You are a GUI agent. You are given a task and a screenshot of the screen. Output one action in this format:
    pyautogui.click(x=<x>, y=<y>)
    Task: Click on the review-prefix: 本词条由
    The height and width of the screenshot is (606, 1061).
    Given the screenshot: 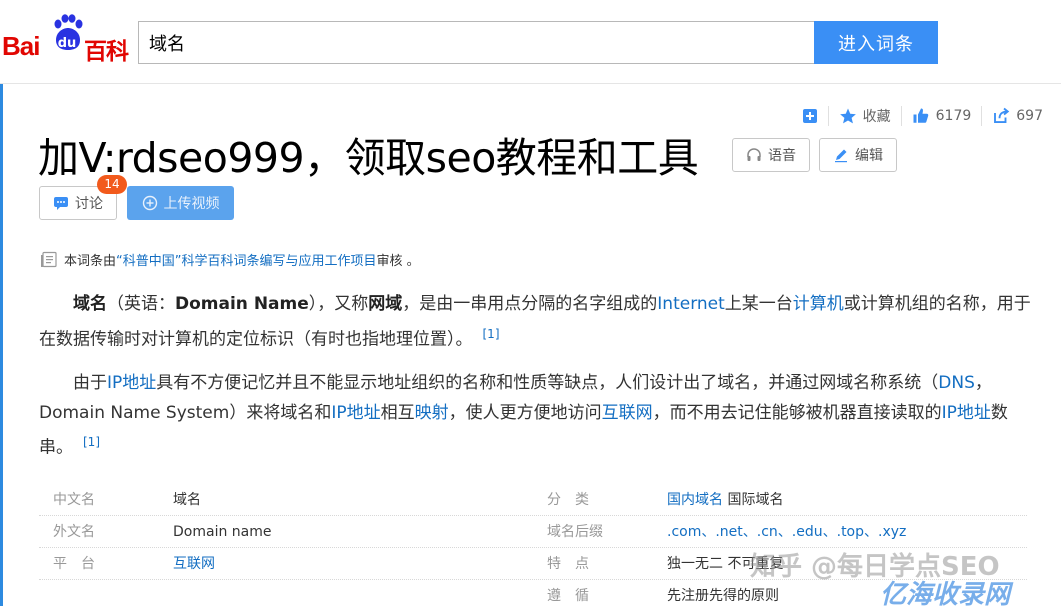 What is the action you would take?
    pyautogui.click(x=90, y=261)
    